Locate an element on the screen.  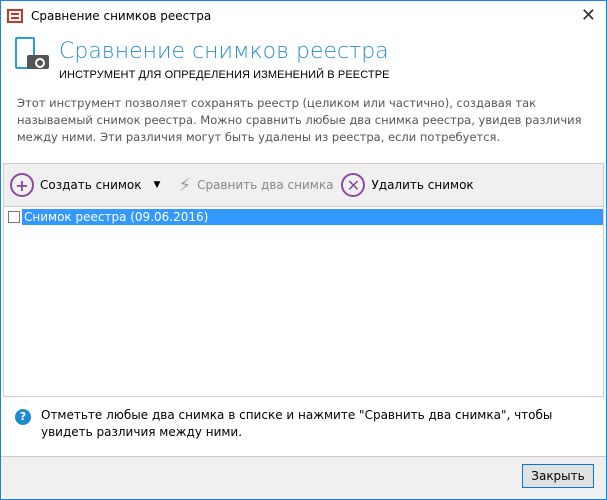
list-item: Снимок реестра (09.06.2016) is located at coordinates (303, 217).